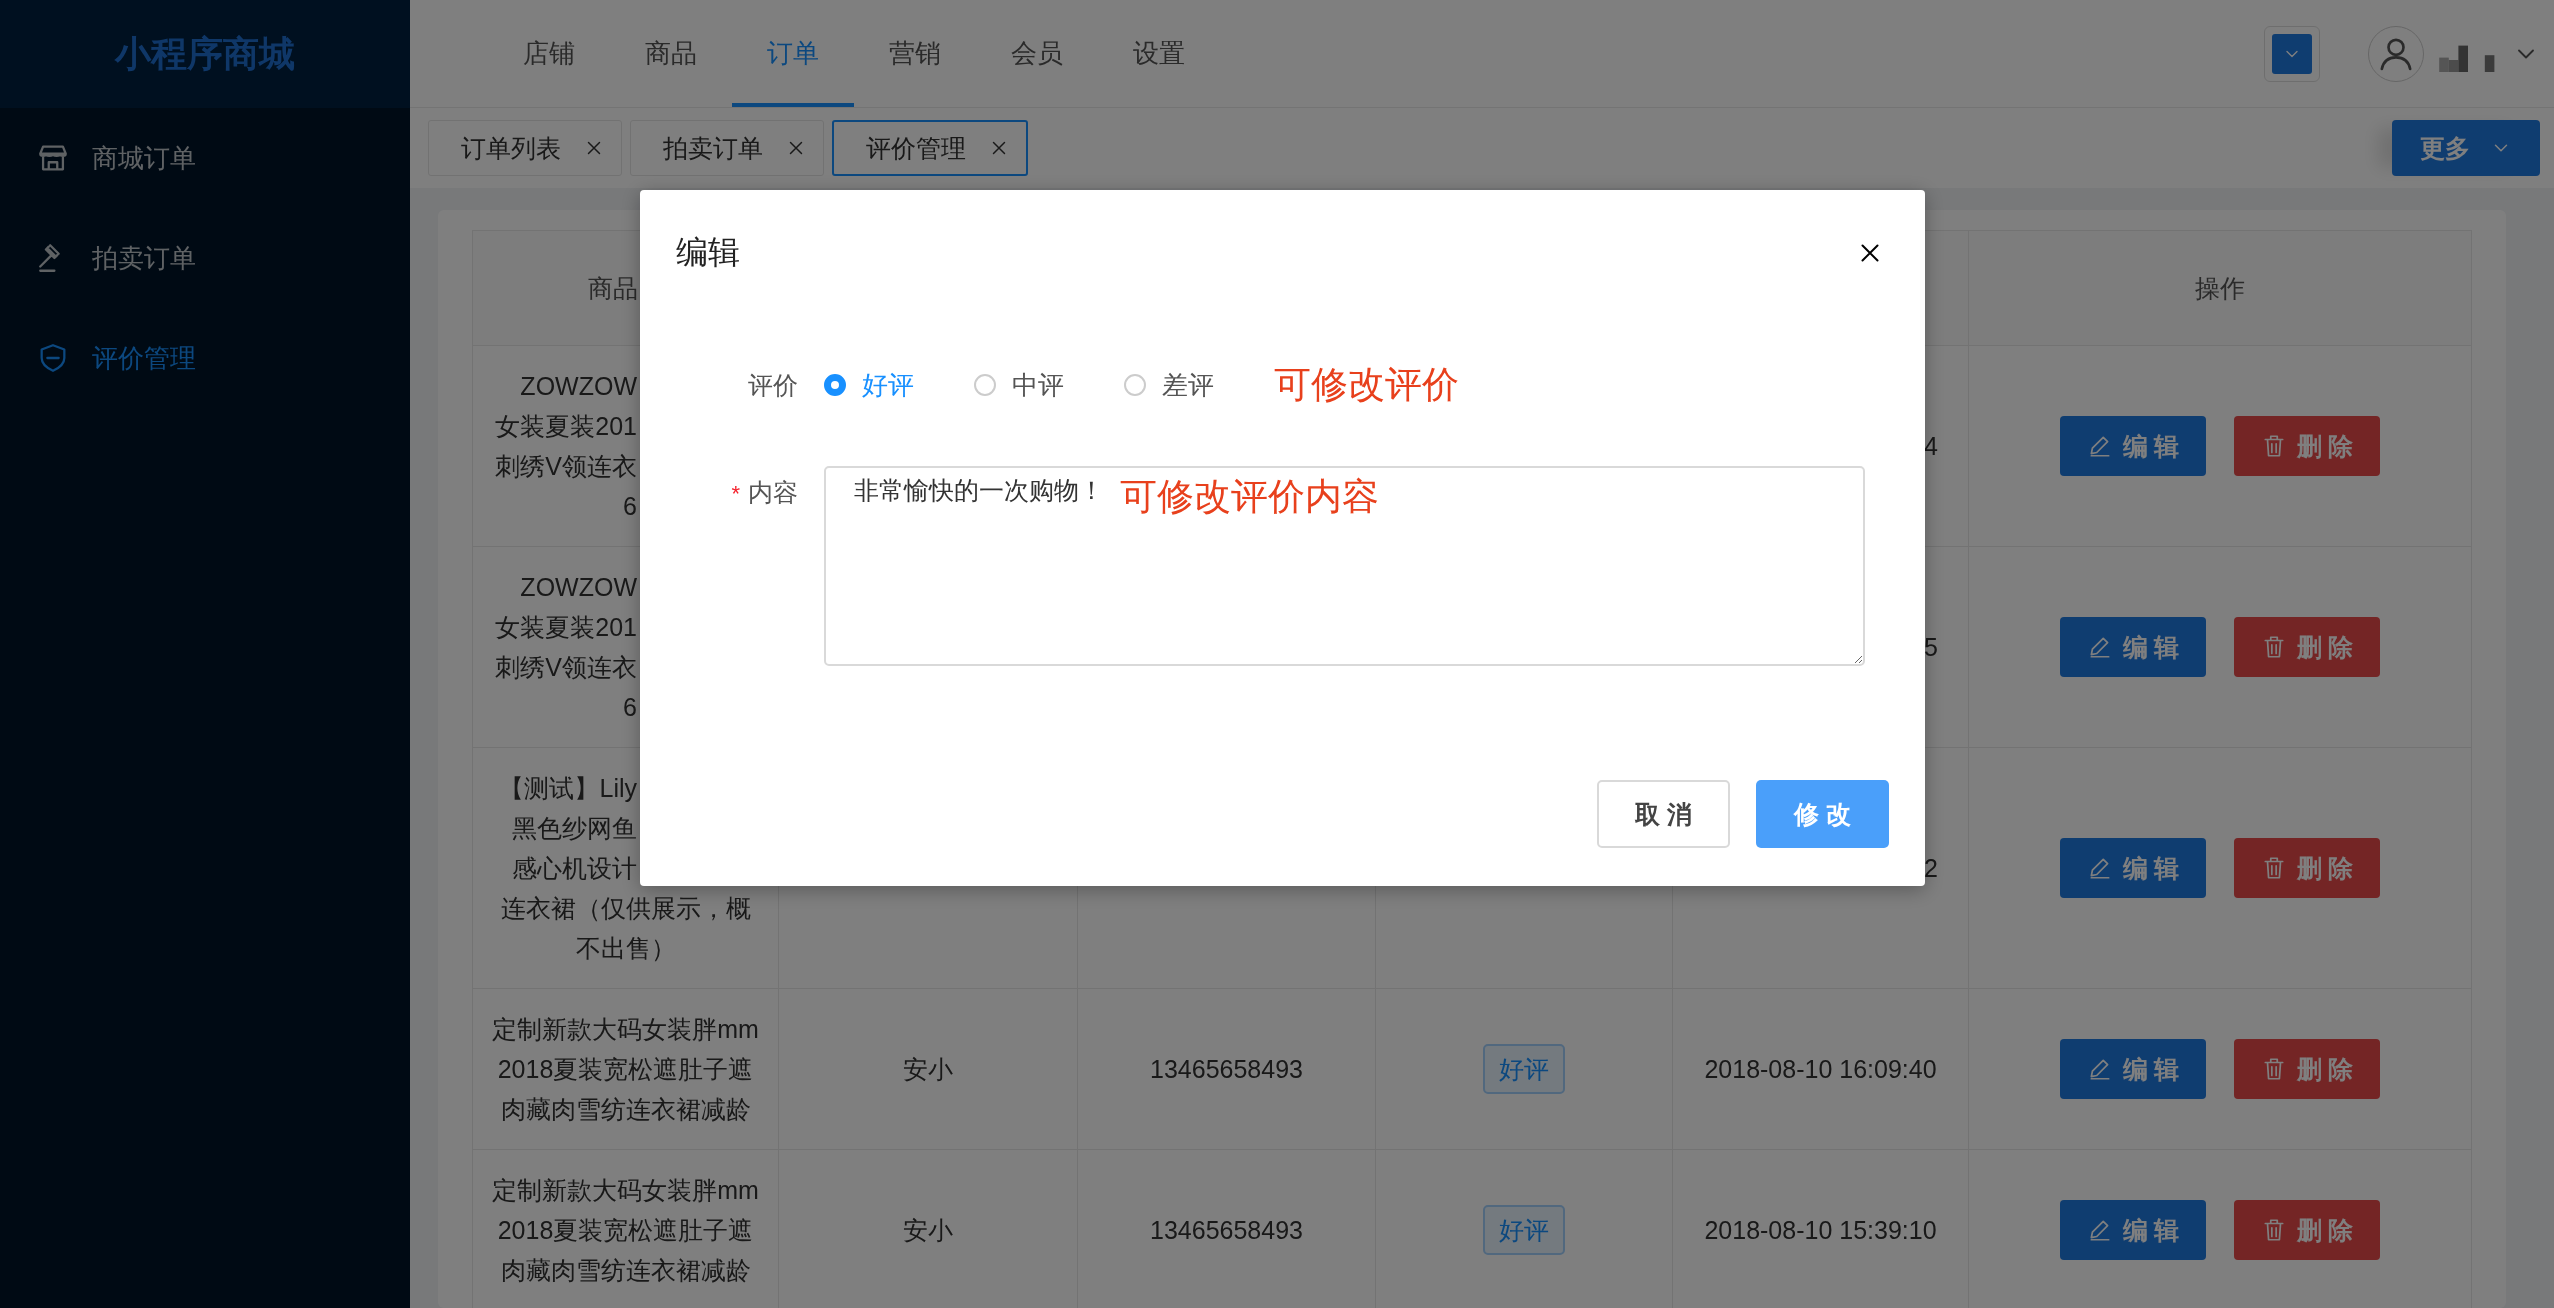  Describe the element at coordinates (727, 148) in the screenshot. I see `page-tab: 拍卖订单` at that location.